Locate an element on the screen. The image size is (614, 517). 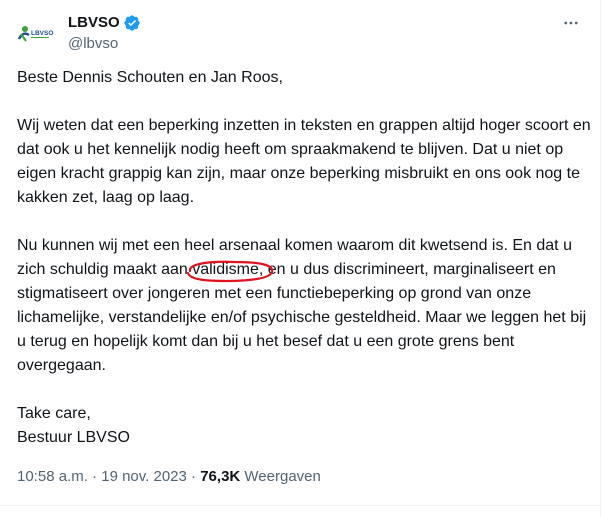
more-options-button is located at coordinates (571, 23).